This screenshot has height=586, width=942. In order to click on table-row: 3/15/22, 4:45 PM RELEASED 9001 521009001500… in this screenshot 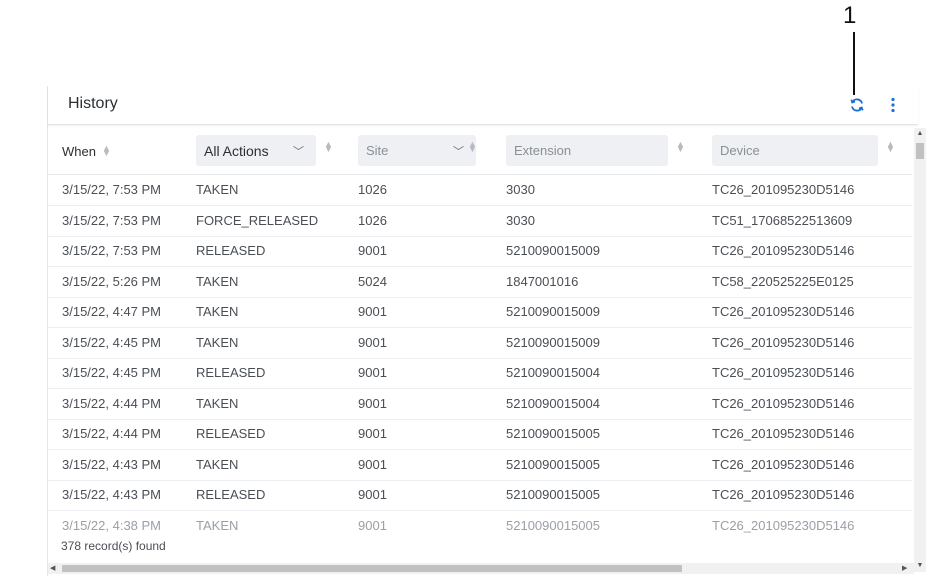, I will do `click(480, 373)`.